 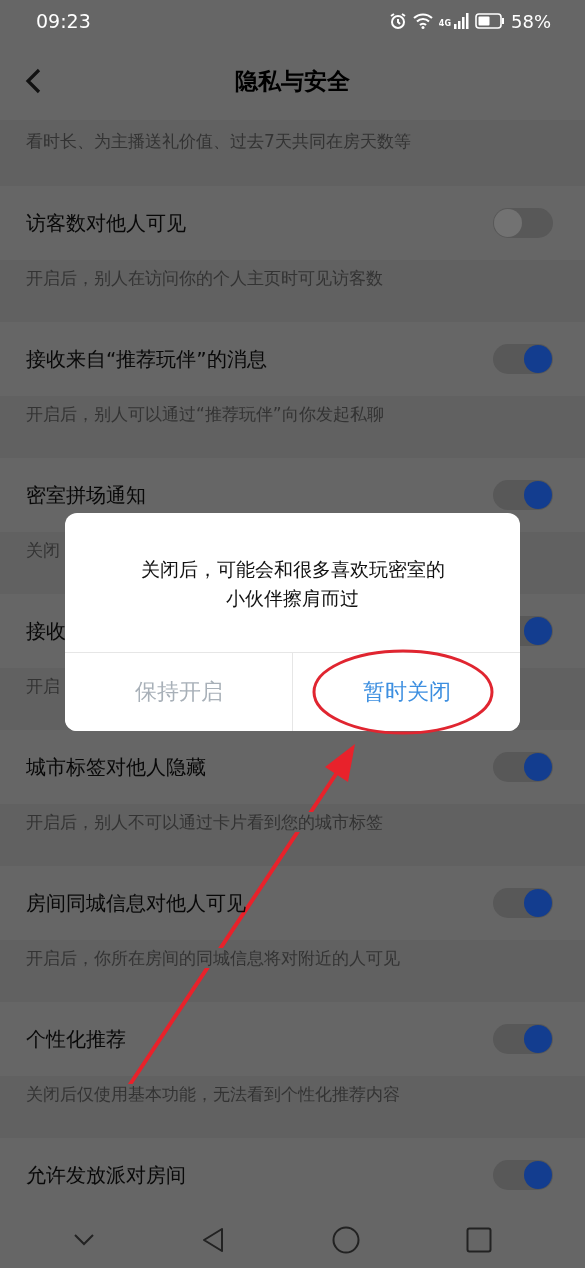 What do you see at coordinates (292, 584) in the screenshot?
I see `dialog-message: 关闭后，可能会和很多喜欢玩密室的小伙伴擦肩而过` at bounding box center [292, 584].